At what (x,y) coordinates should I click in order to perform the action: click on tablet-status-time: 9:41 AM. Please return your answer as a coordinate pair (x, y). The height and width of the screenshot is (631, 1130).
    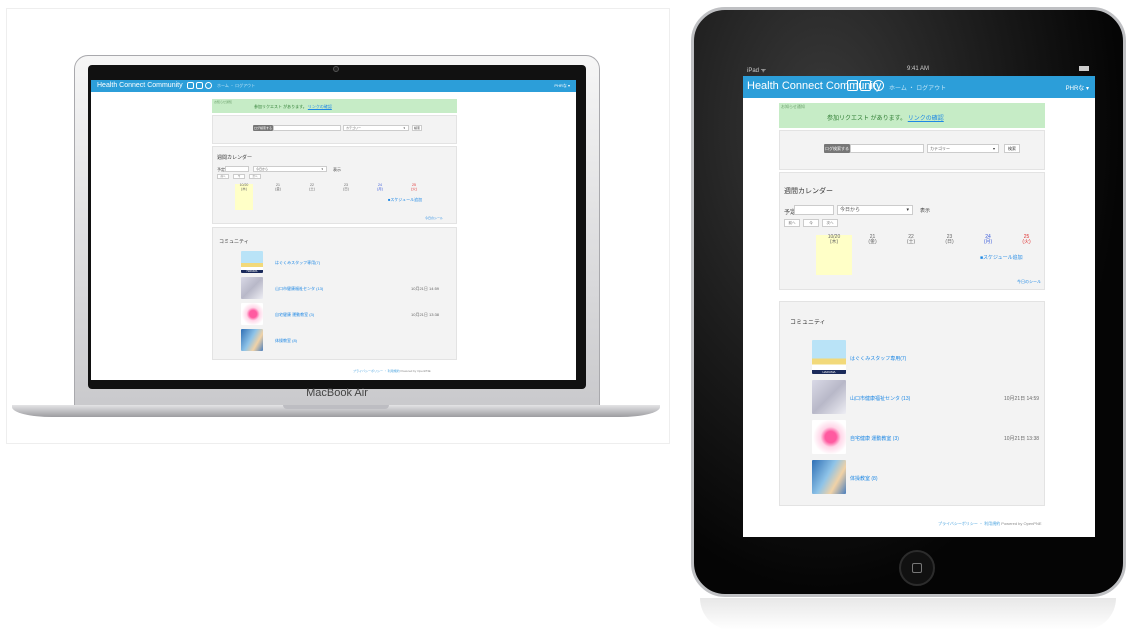
    Looking at the image, I should click on (917, 69).